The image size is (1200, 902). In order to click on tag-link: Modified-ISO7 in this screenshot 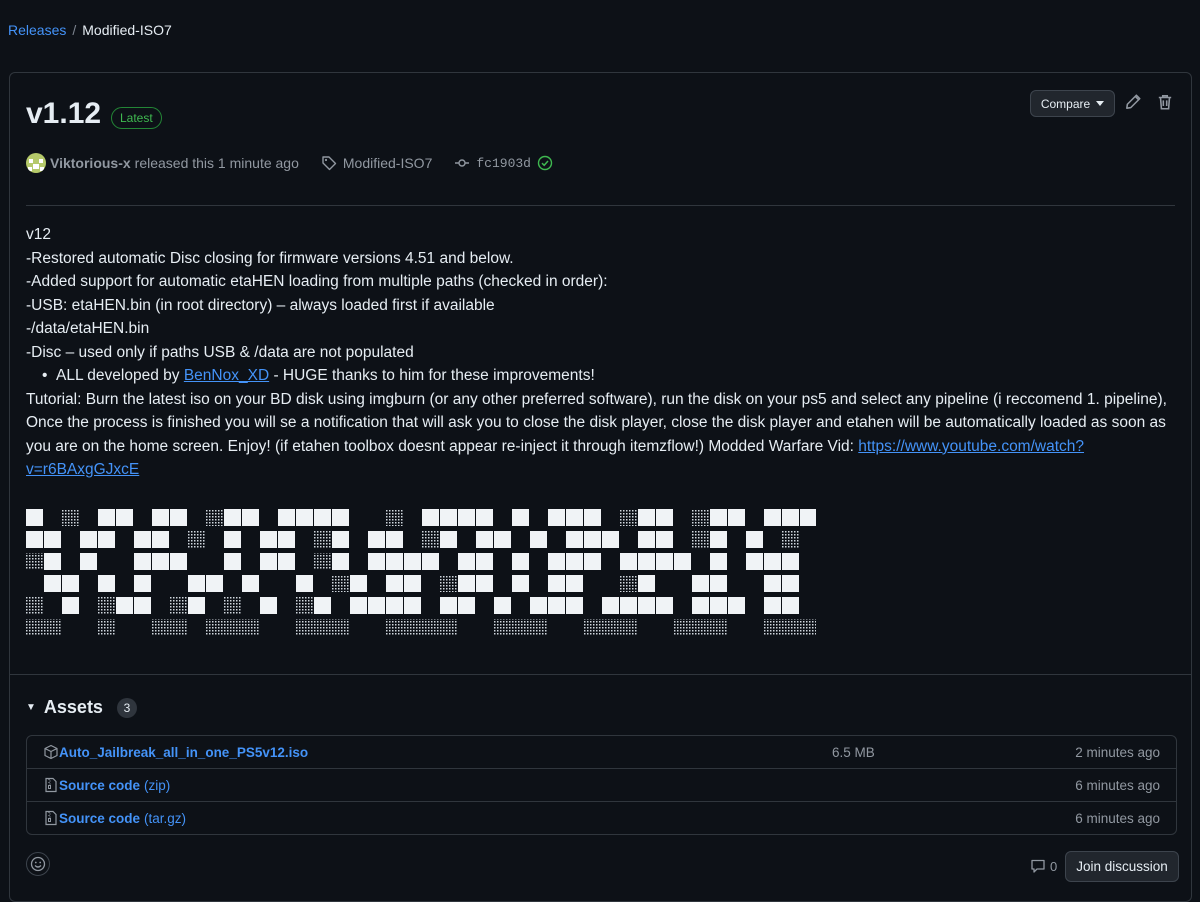, I will do `click(376, 163)`.